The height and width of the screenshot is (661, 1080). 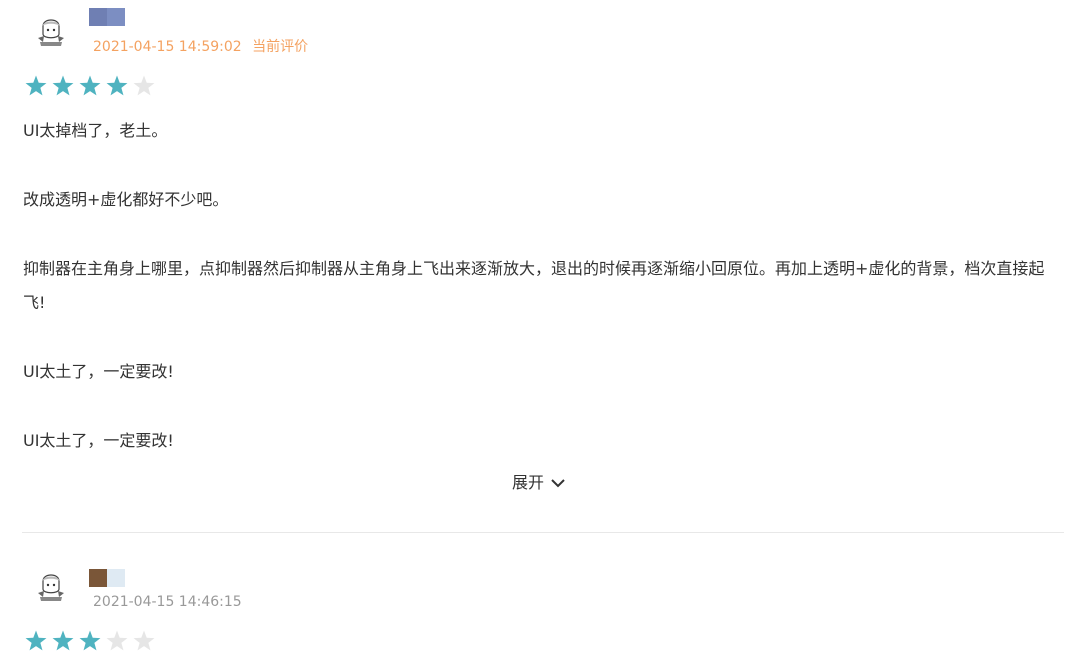 I want to click on review-divider, so click(x=543, y=532).